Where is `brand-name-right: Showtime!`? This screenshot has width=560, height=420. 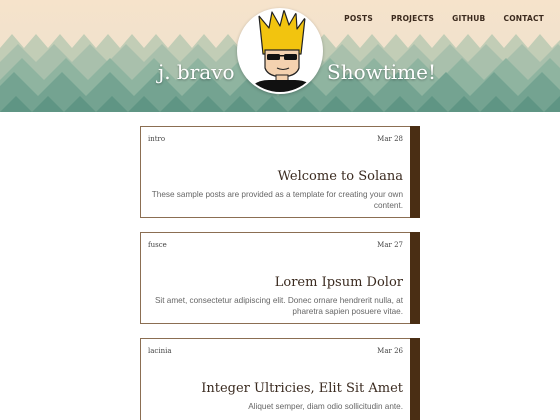
brand-name-right: Showtime! is located at coordinates (381, 72).